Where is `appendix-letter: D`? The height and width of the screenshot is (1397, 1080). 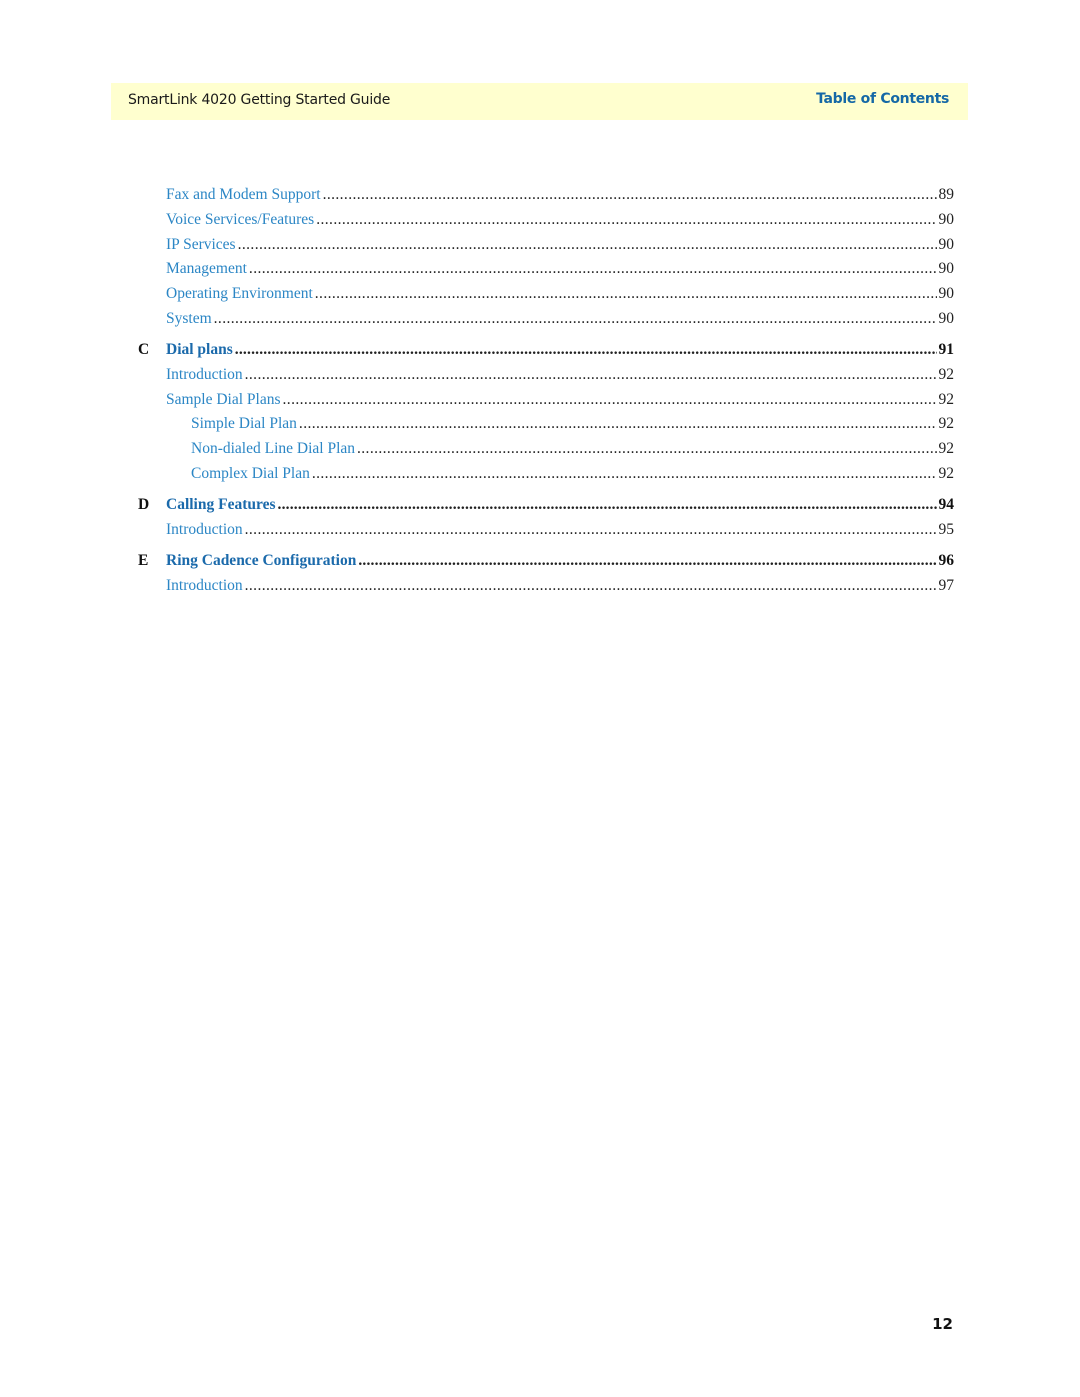 appendix-letter: D is located at coordinates (144, 504).